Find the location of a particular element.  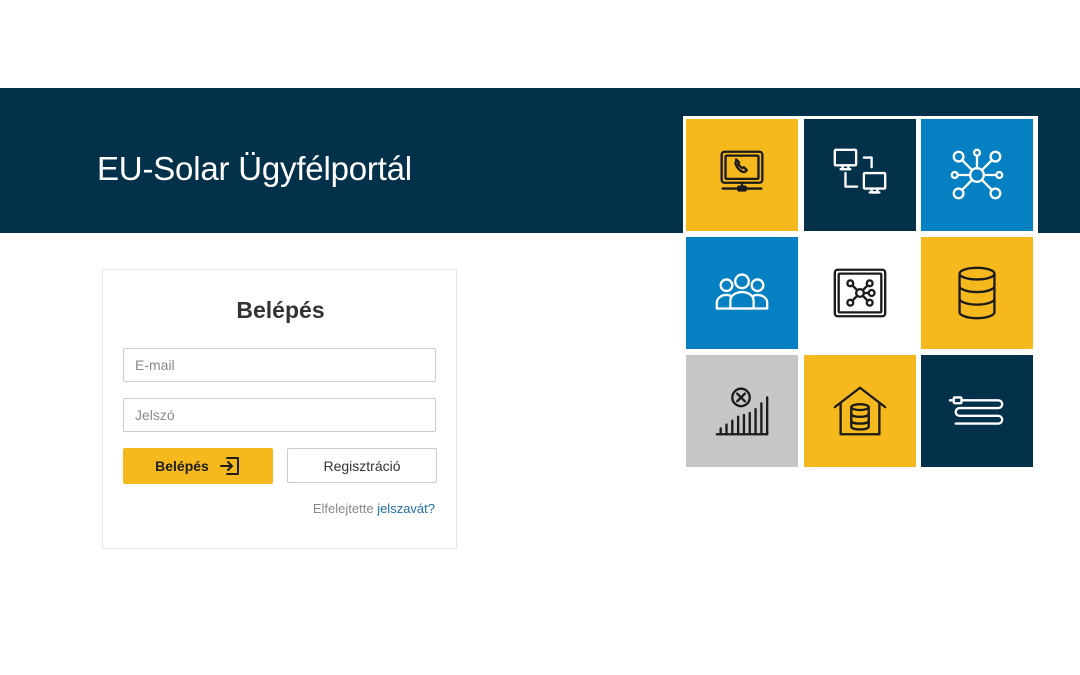

users-group-icon is located at coordinates (742, 291).